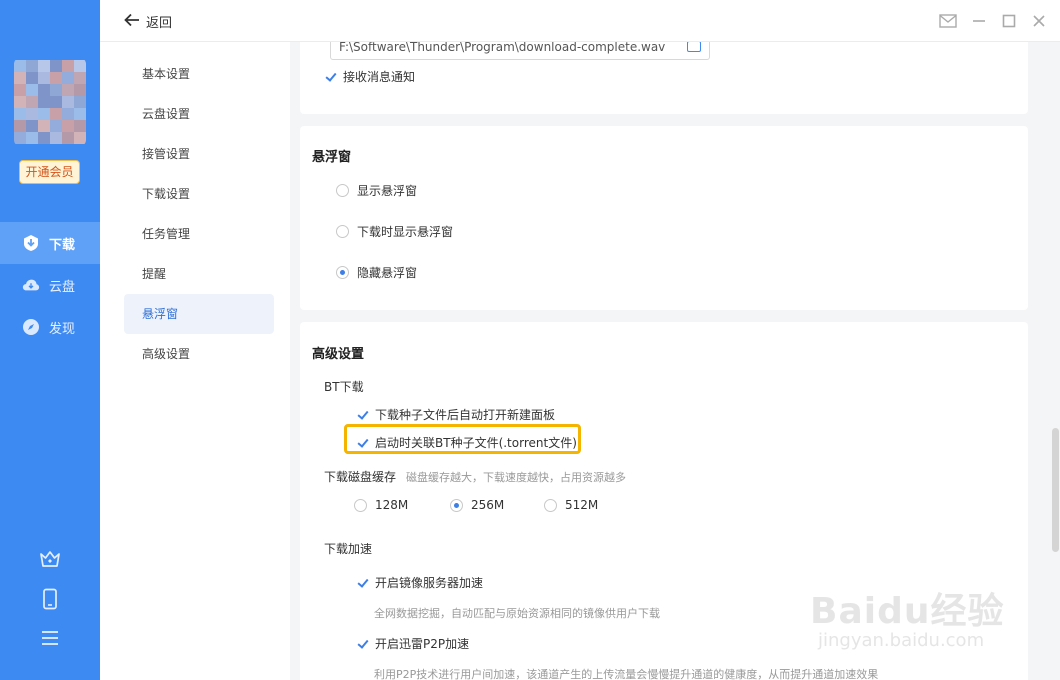 The image size is (1060, 680). Describe the element at coordinates (948, 21) in the screenshot. I see `mail-icon` at that location.